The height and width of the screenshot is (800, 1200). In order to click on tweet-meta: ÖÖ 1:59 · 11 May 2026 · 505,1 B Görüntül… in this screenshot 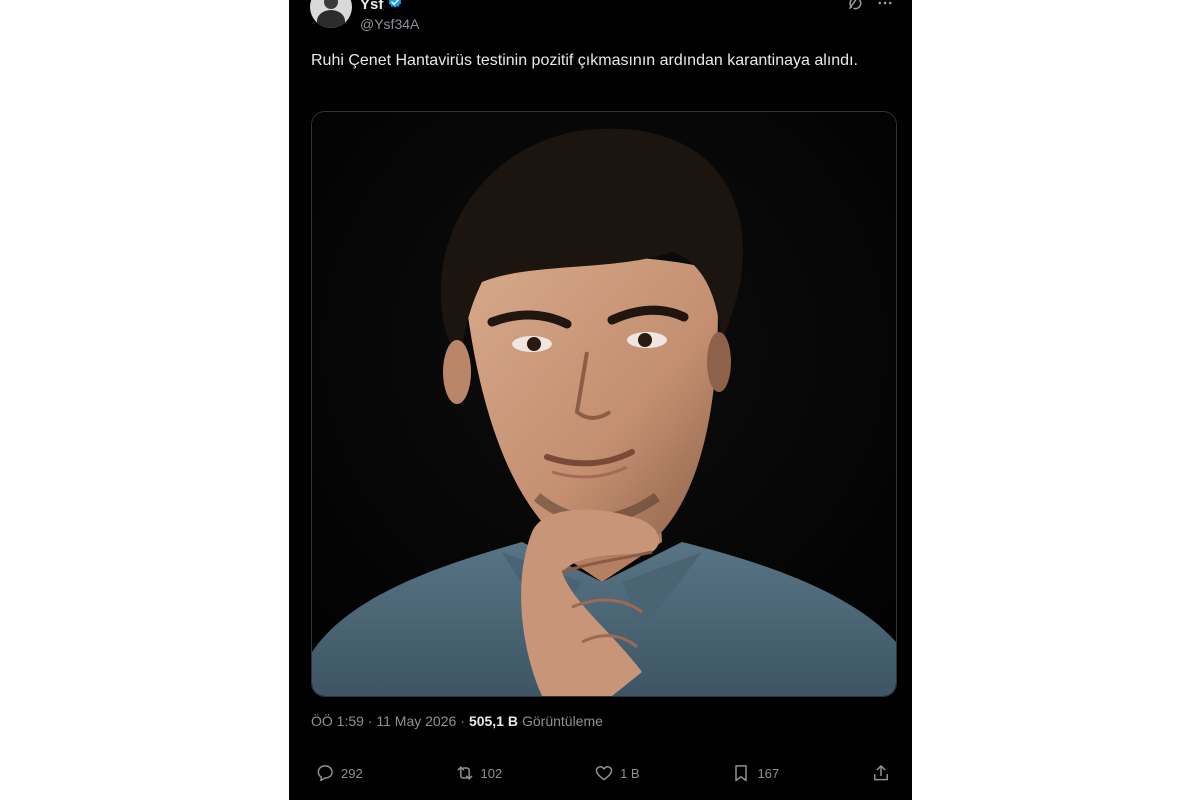, I will do `click(457, 721)`.